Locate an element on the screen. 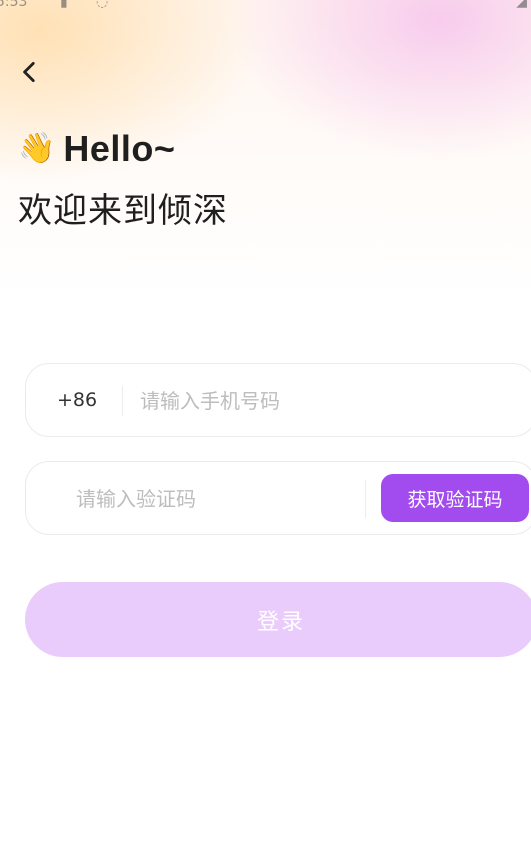 Image resolution: width=531 pixels, height=856 pixels. back-button is located at coordinates (30, 72).